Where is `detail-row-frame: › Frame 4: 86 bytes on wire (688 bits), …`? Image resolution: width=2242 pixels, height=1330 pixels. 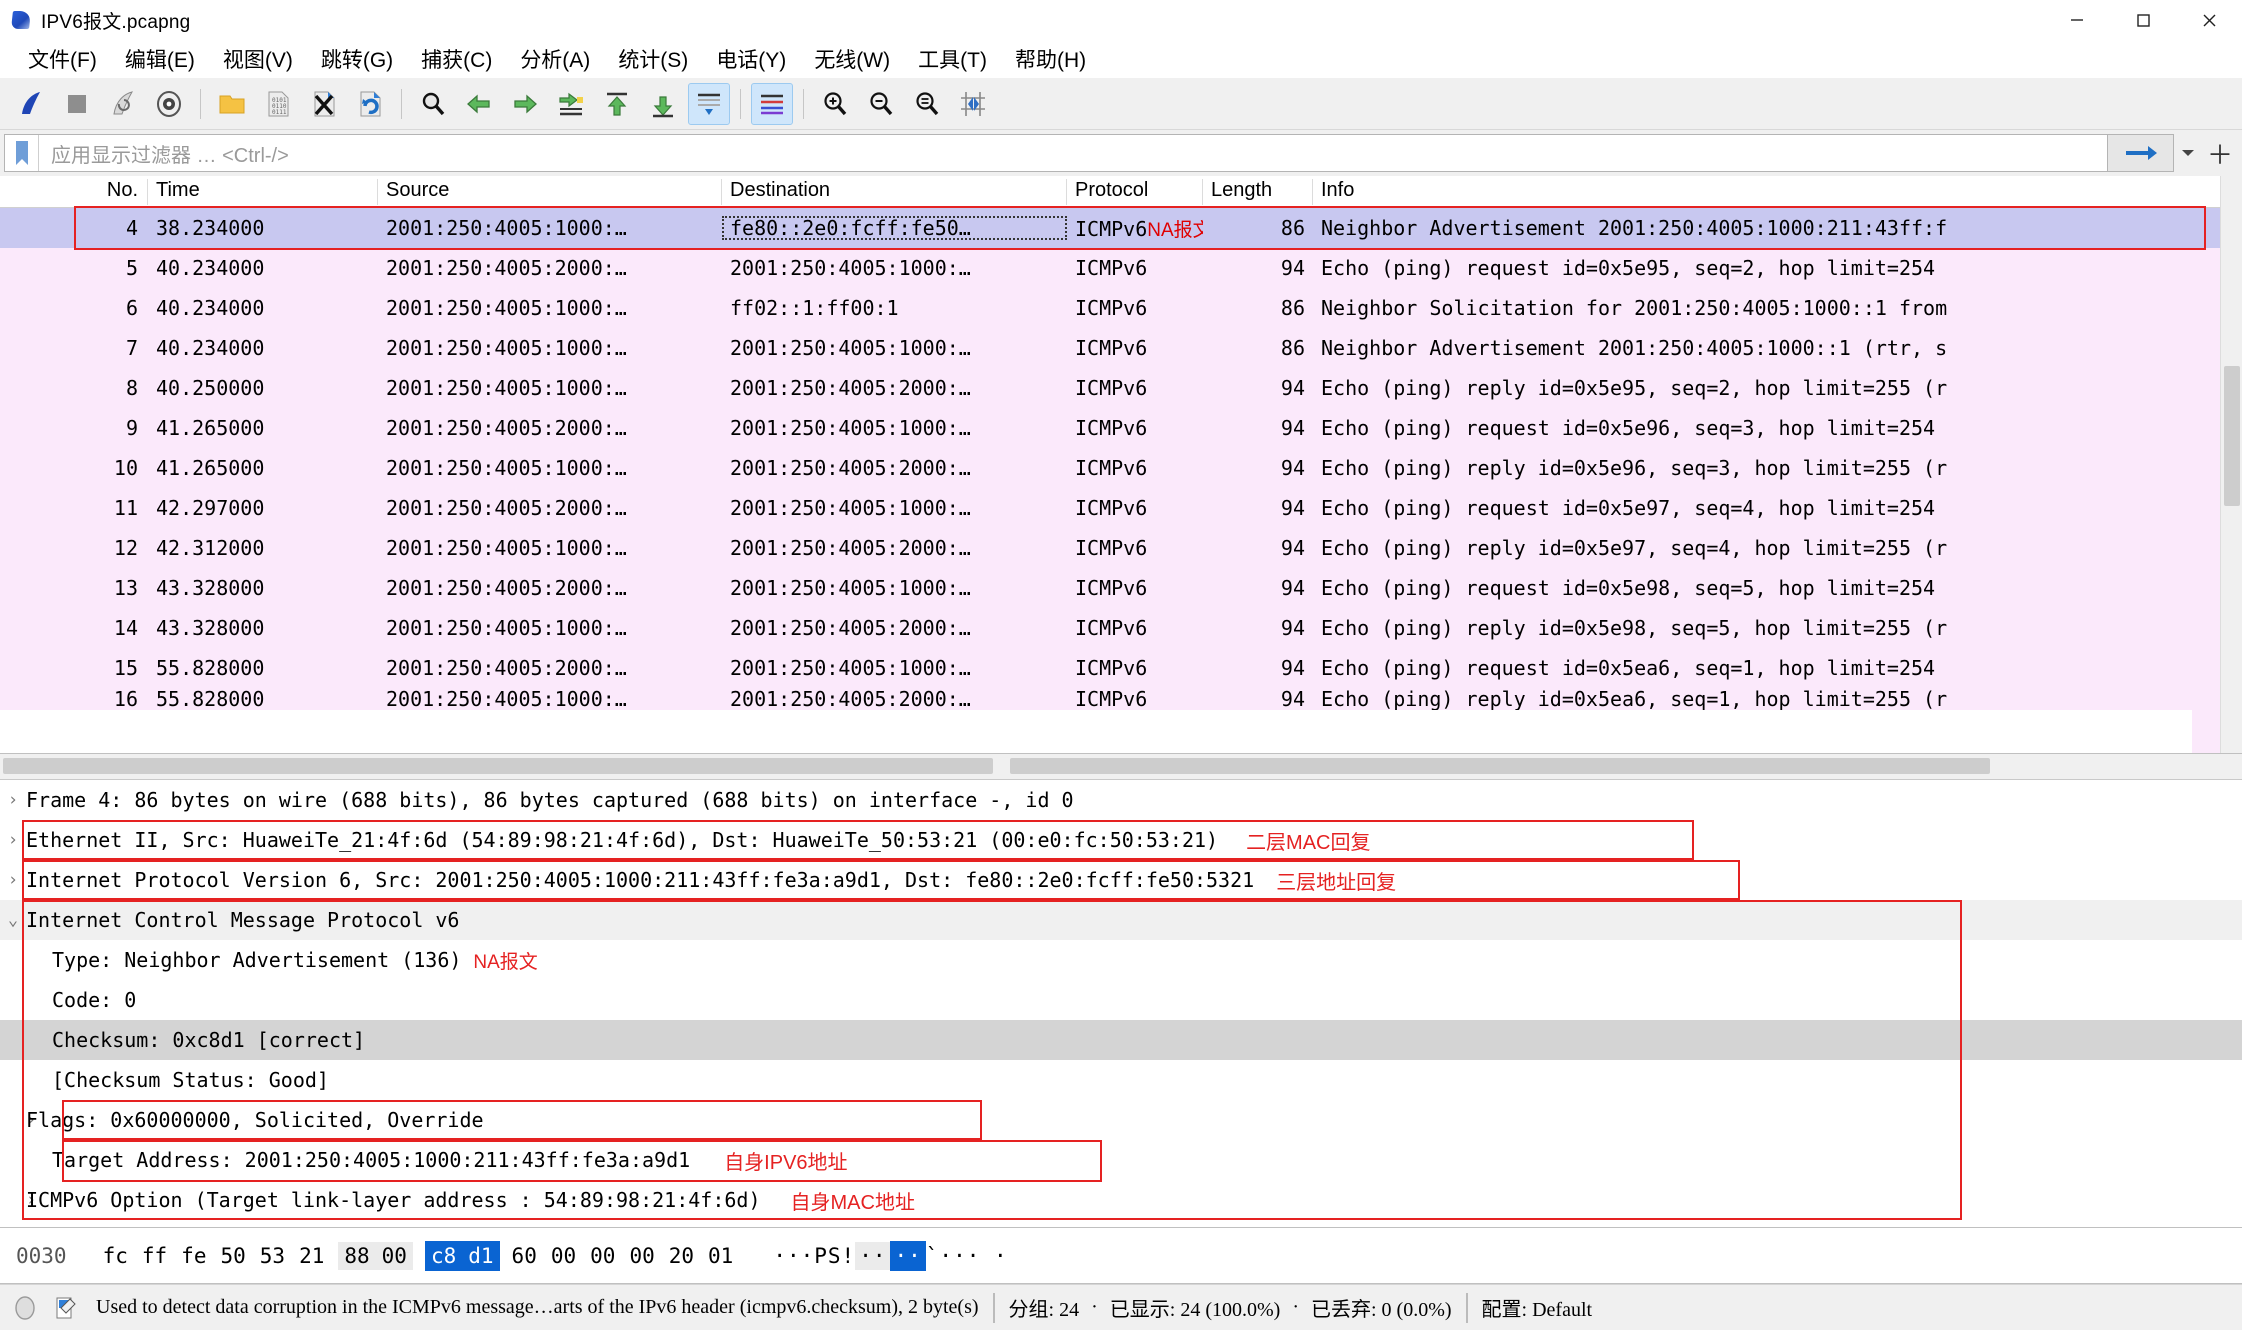
detail-row-frame: › Frame 4: 86 bytes on wire (688 bits), … is located at coordinates (1121, 800).